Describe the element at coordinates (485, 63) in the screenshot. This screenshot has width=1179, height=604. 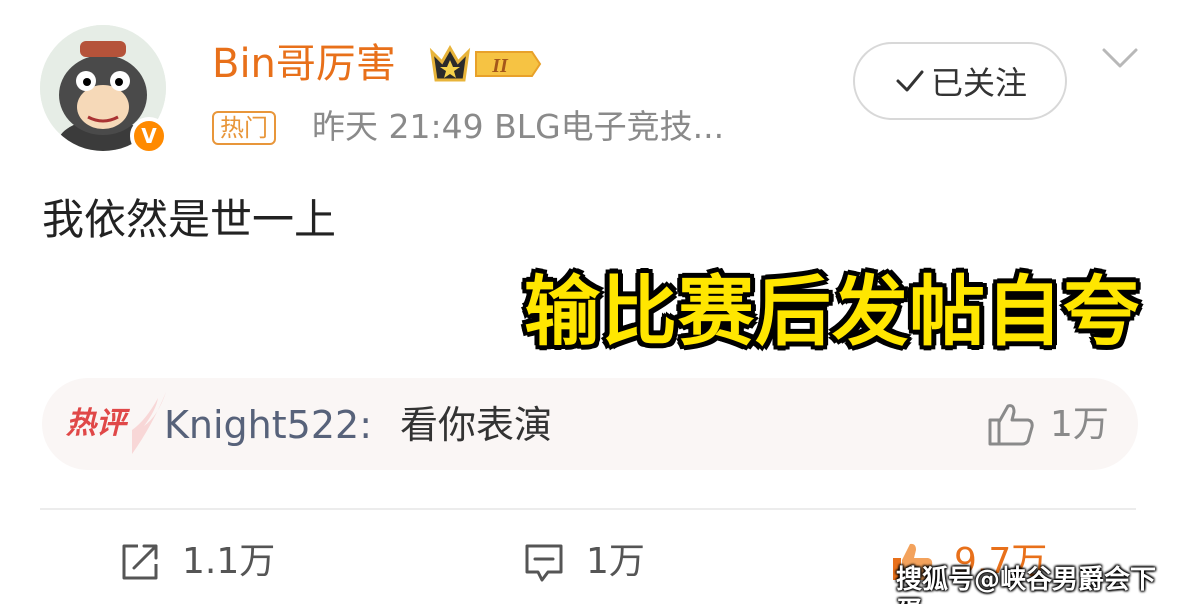
I see `crown-icon: II` at that location.